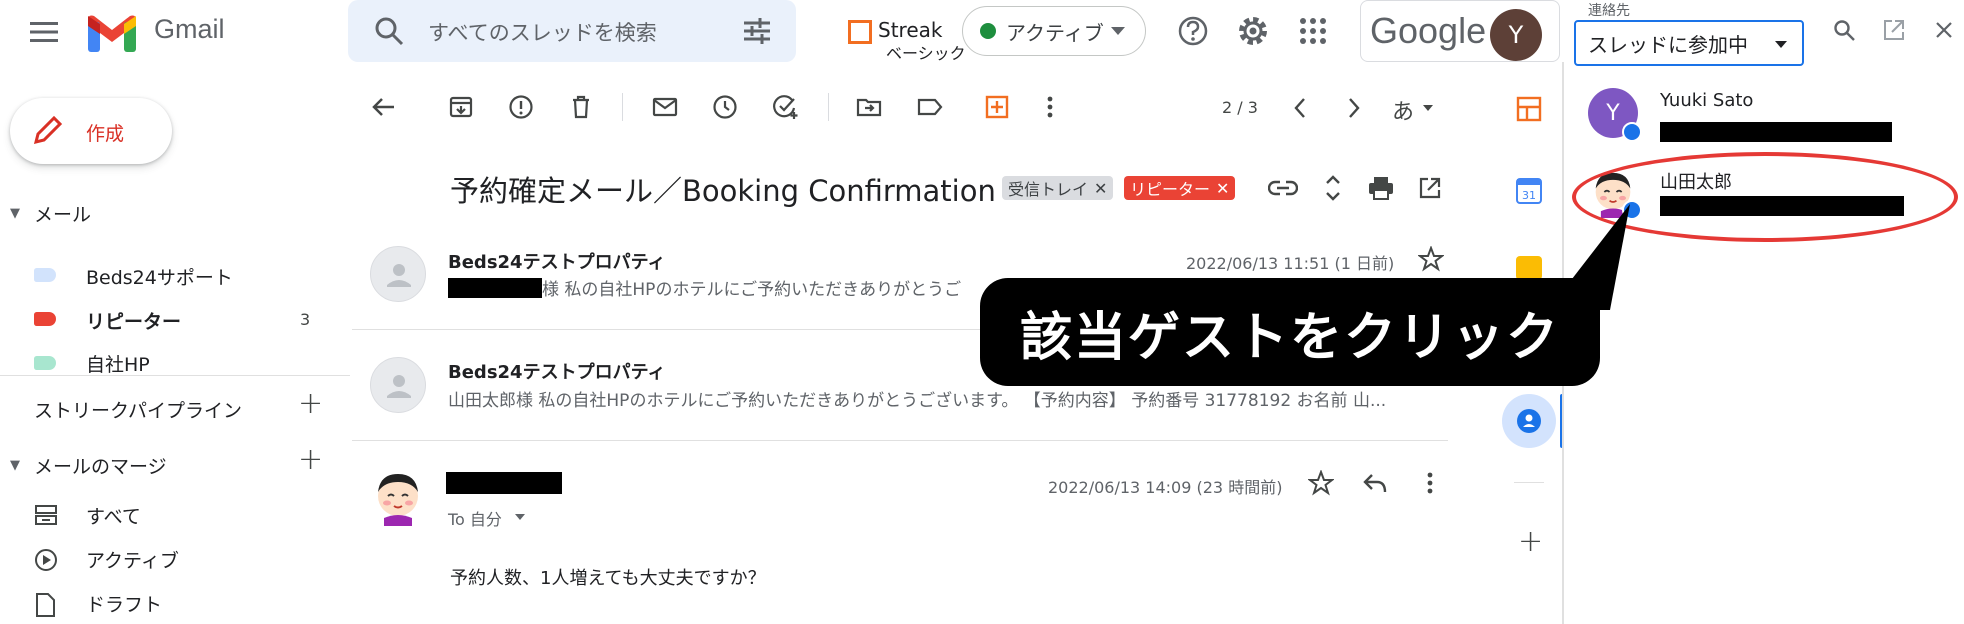 This screenshot has width=1964, height=624. Describe the element at coordinates (900, 440) in the screenshot. I see `message-divider` at that location.